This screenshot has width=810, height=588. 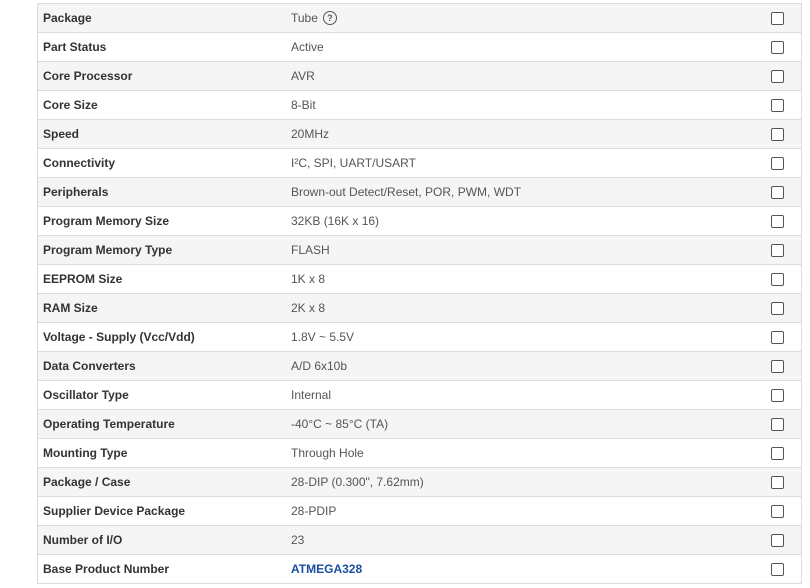 I want to click on attribute-value: 1K x 8, so click(x=308, y=279).